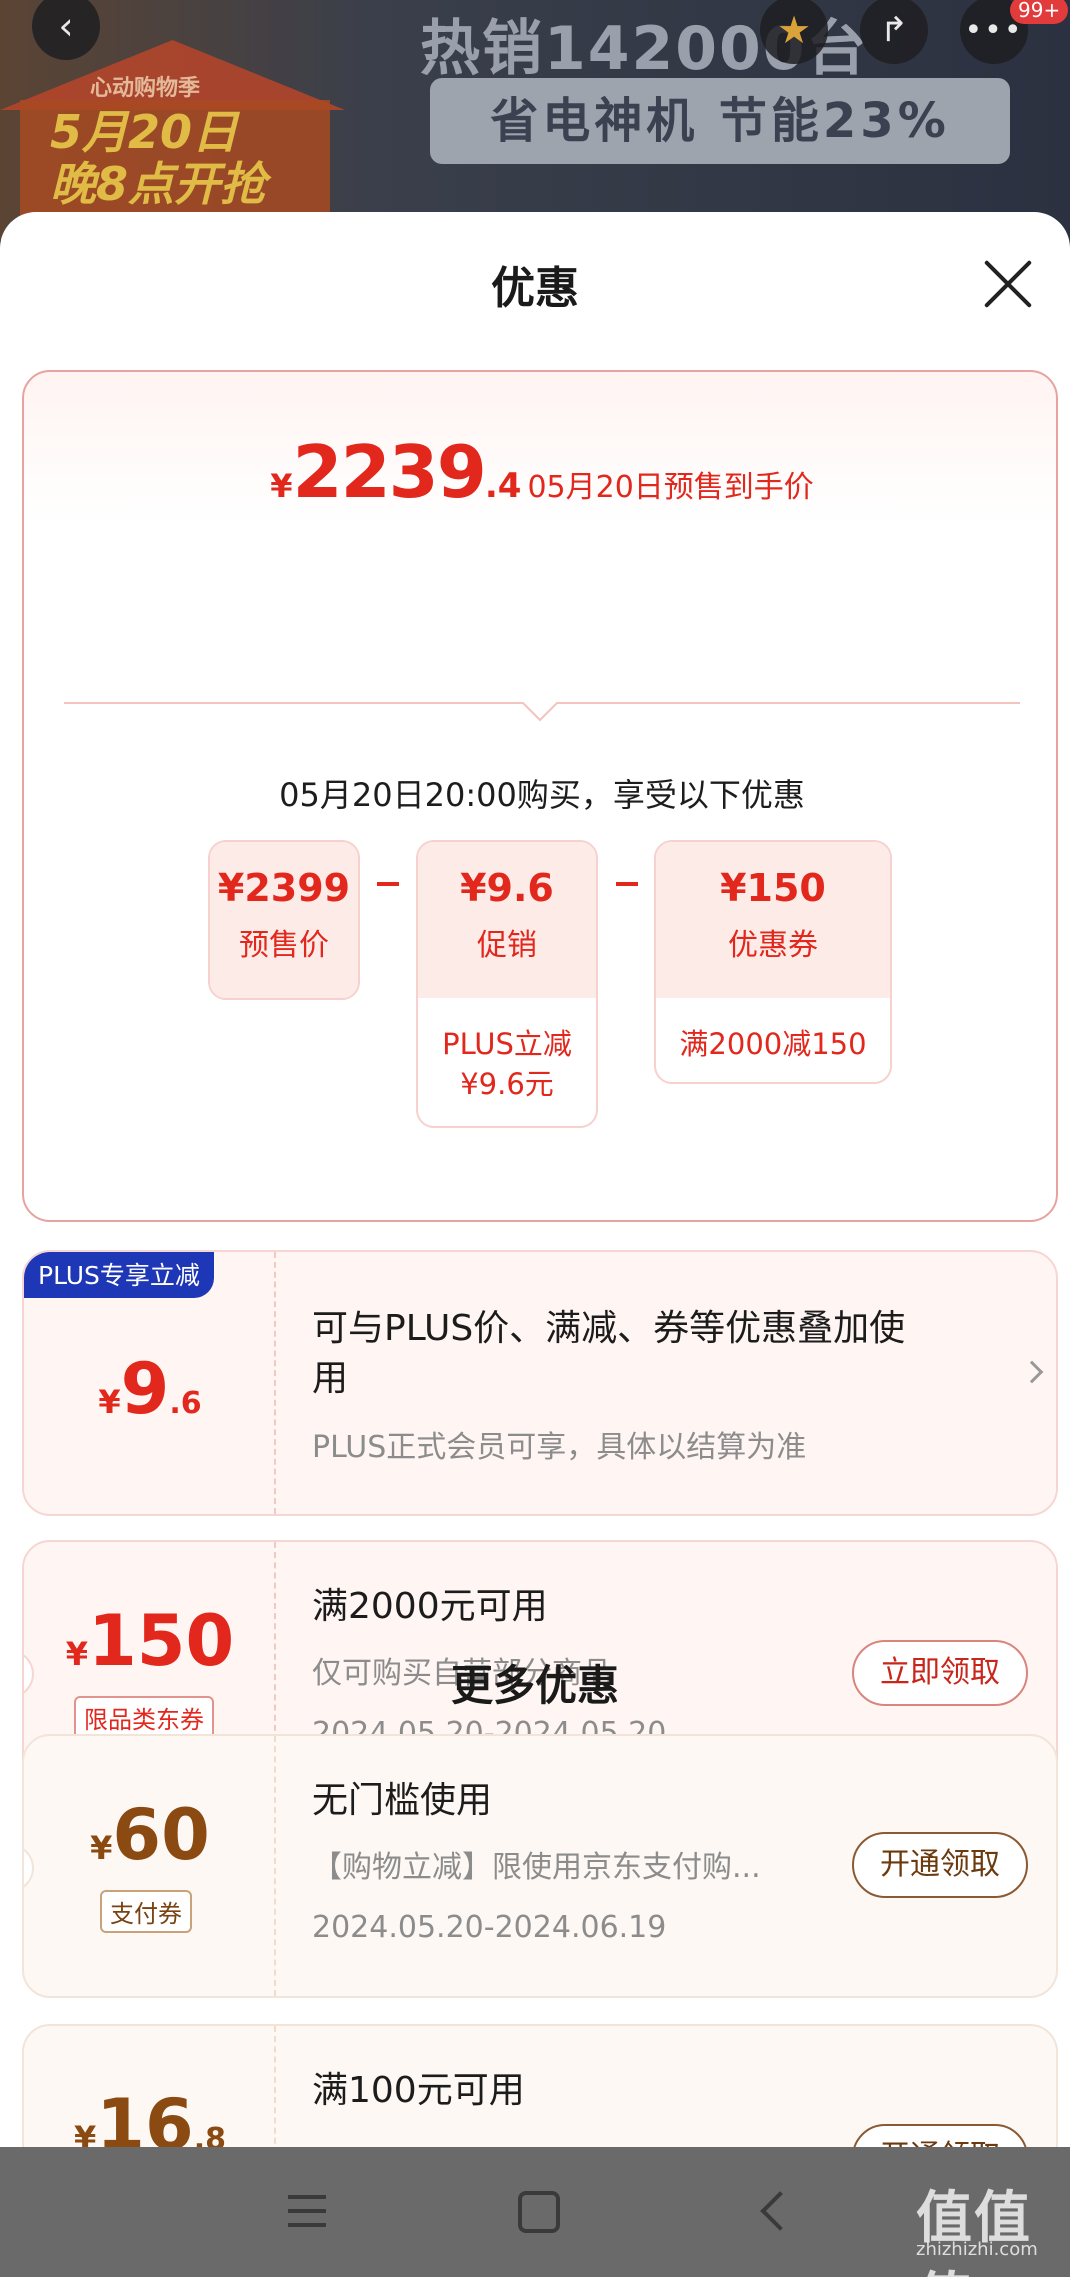 This screenshot has height=2277, width=1070. Describe the element at coordinates (1039, 12) in the screenshot. I see `notification-badge: 99+` at that location.